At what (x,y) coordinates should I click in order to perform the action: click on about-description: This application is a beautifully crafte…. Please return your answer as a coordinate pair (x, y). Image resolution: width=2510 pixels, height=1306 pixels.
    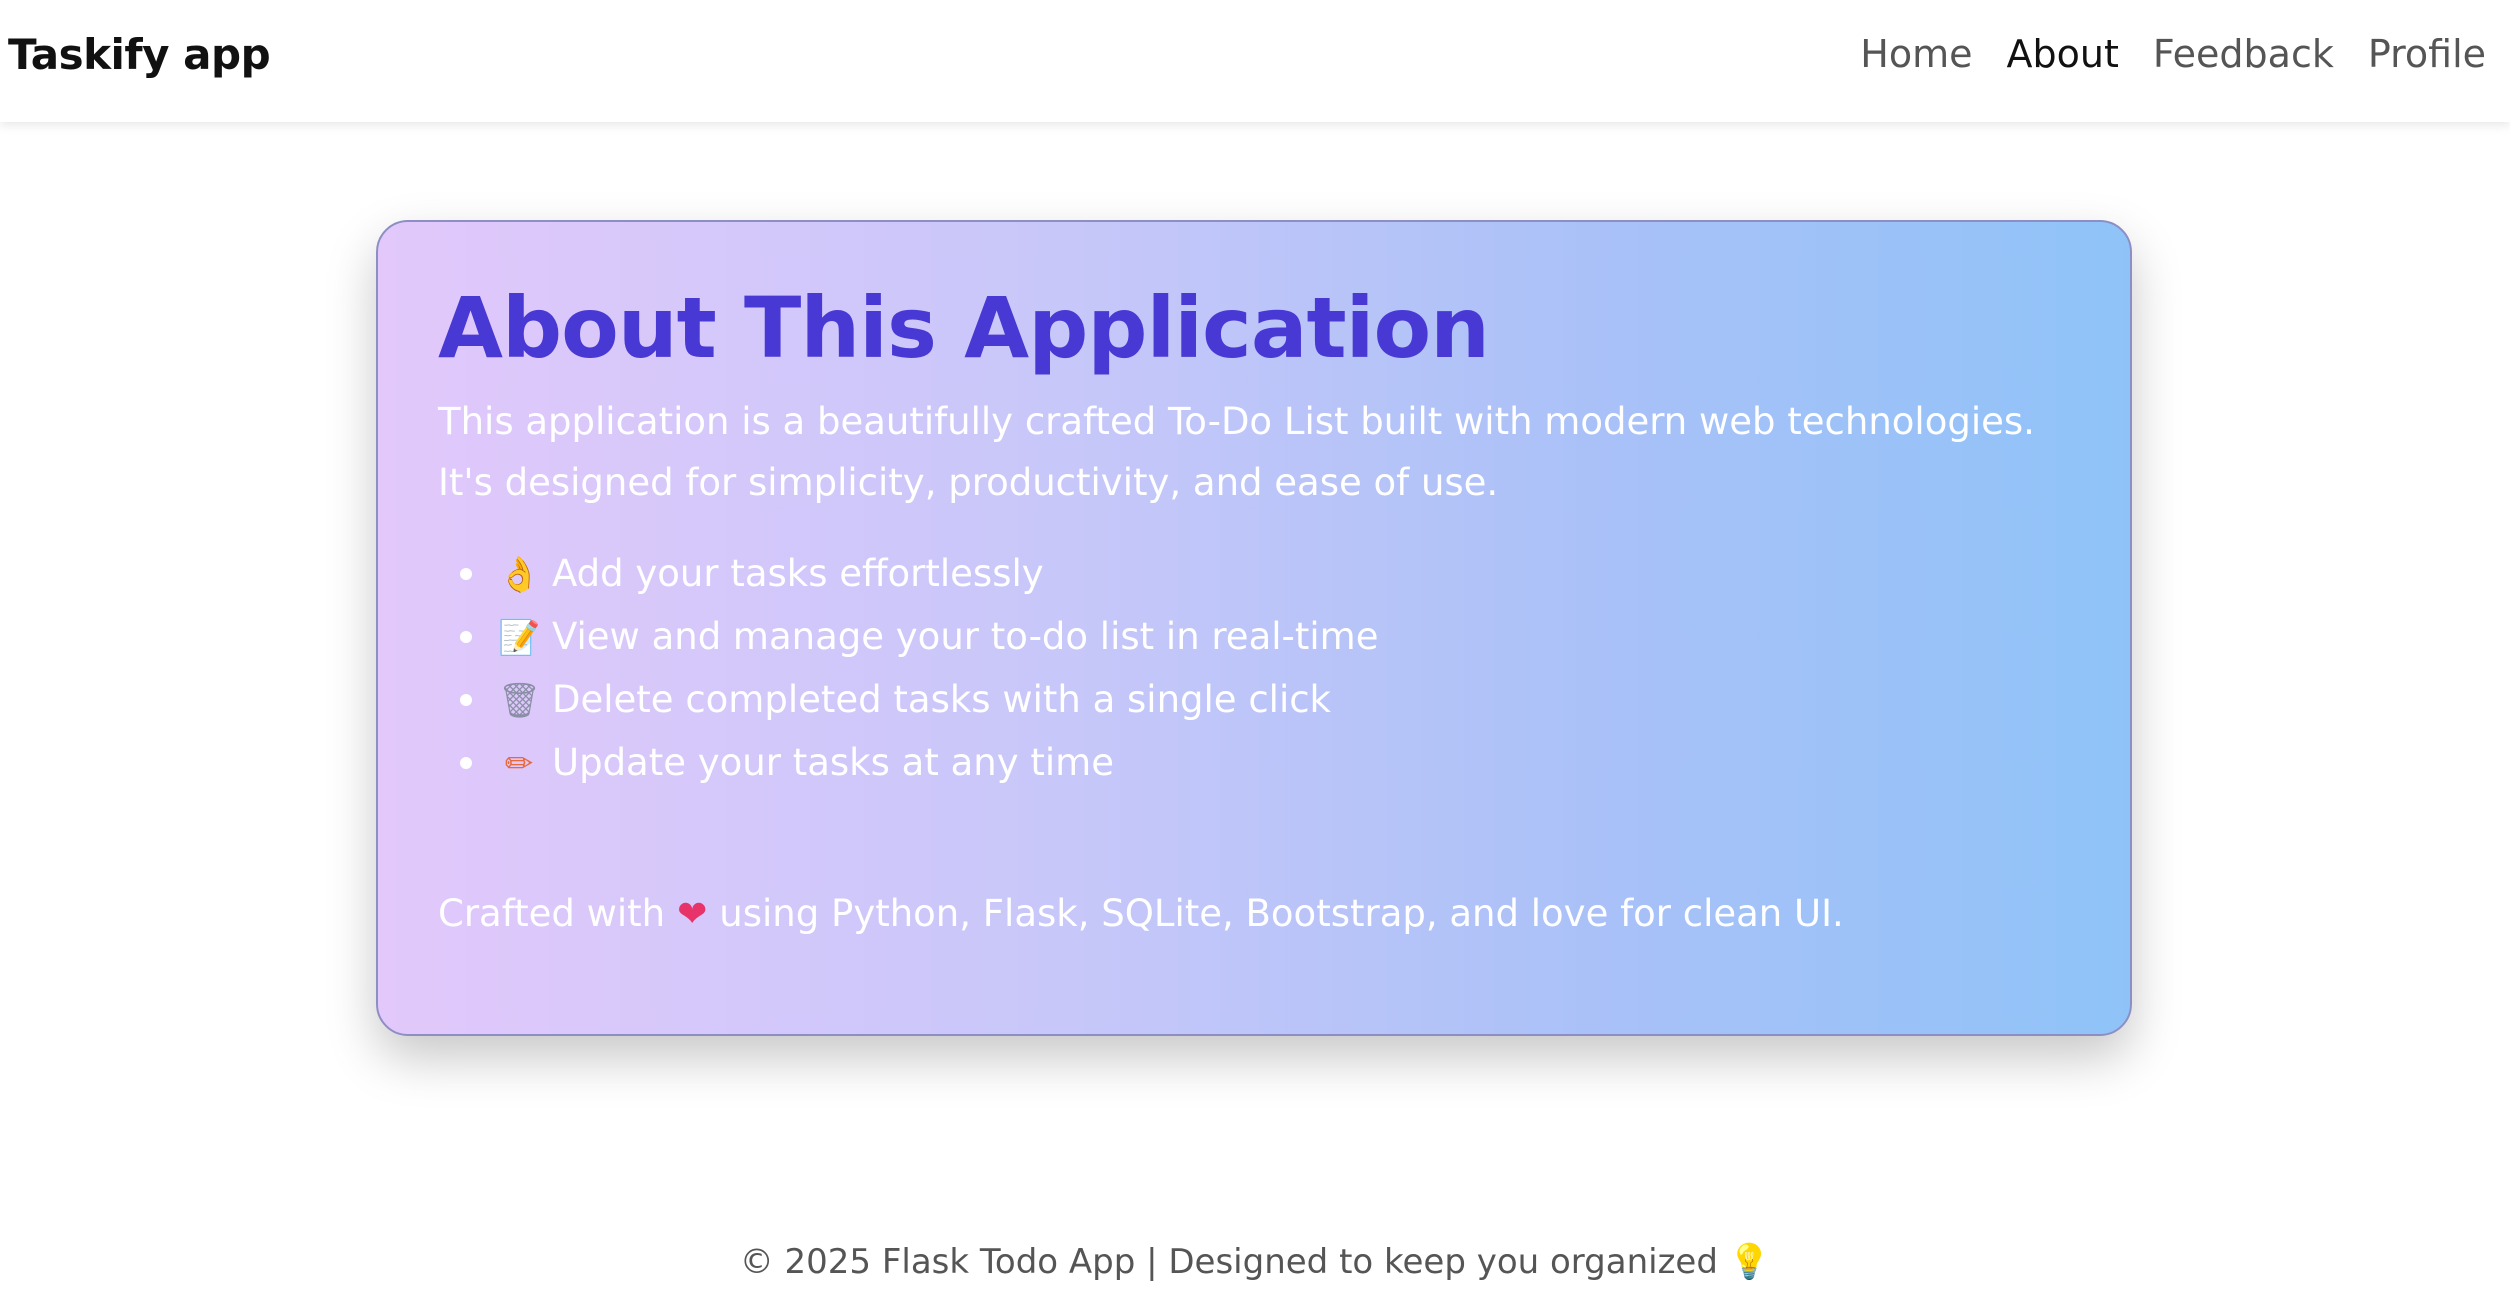
    Looking at the image, I should click on (1236, 451).